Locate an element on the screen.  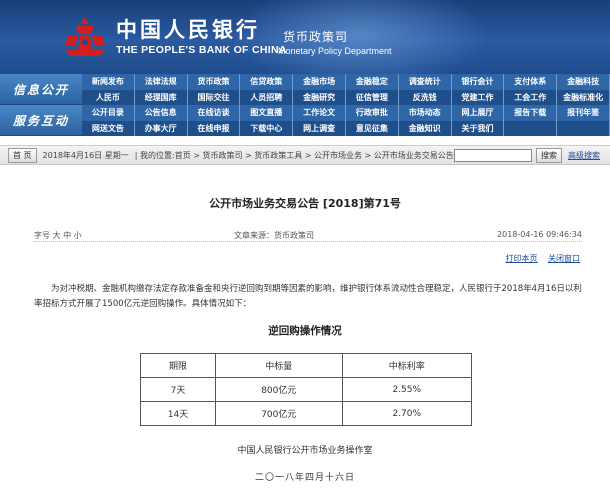
nav-item: 法律法规 is located at coordinates (161, 82).